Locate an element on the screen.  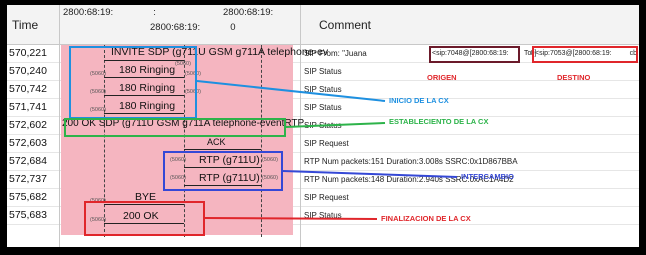
destino-label: DESTINO is located at coordinates (574, 77).